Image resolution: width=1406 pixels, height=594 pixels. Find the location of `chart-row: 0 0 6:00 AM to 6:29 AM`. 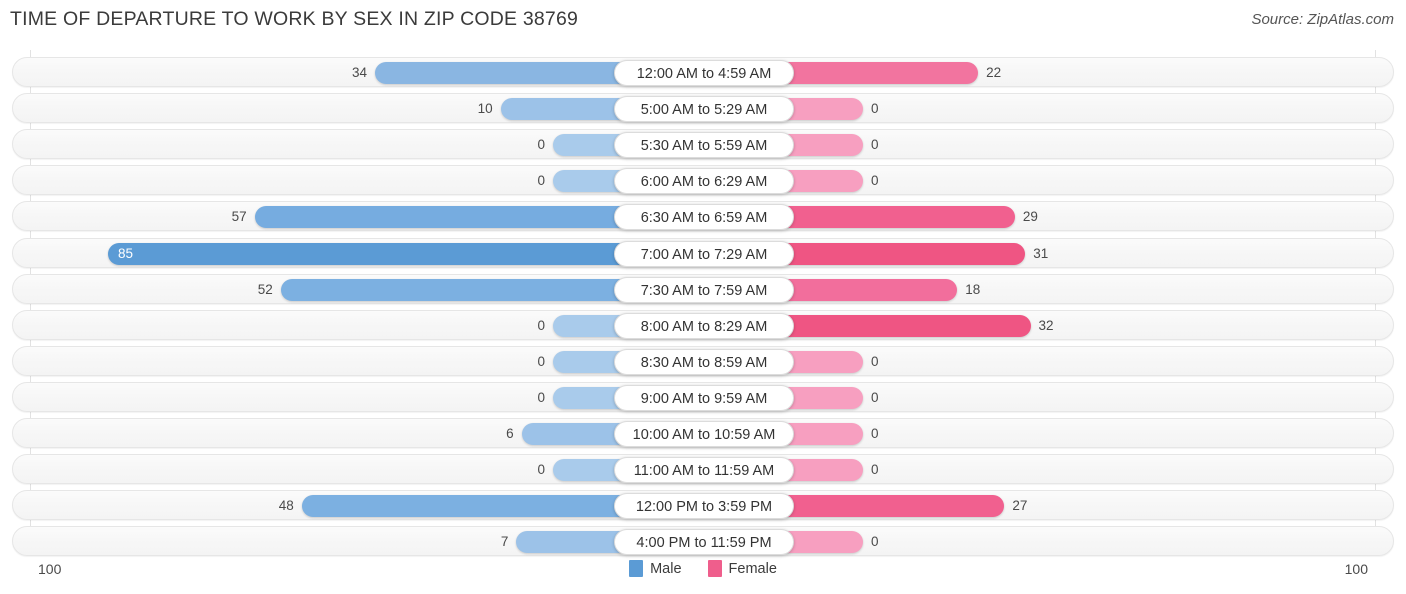

chart-row: 0 0 6:00 AM to 6:29 AM is located at coordinates (703, 180).